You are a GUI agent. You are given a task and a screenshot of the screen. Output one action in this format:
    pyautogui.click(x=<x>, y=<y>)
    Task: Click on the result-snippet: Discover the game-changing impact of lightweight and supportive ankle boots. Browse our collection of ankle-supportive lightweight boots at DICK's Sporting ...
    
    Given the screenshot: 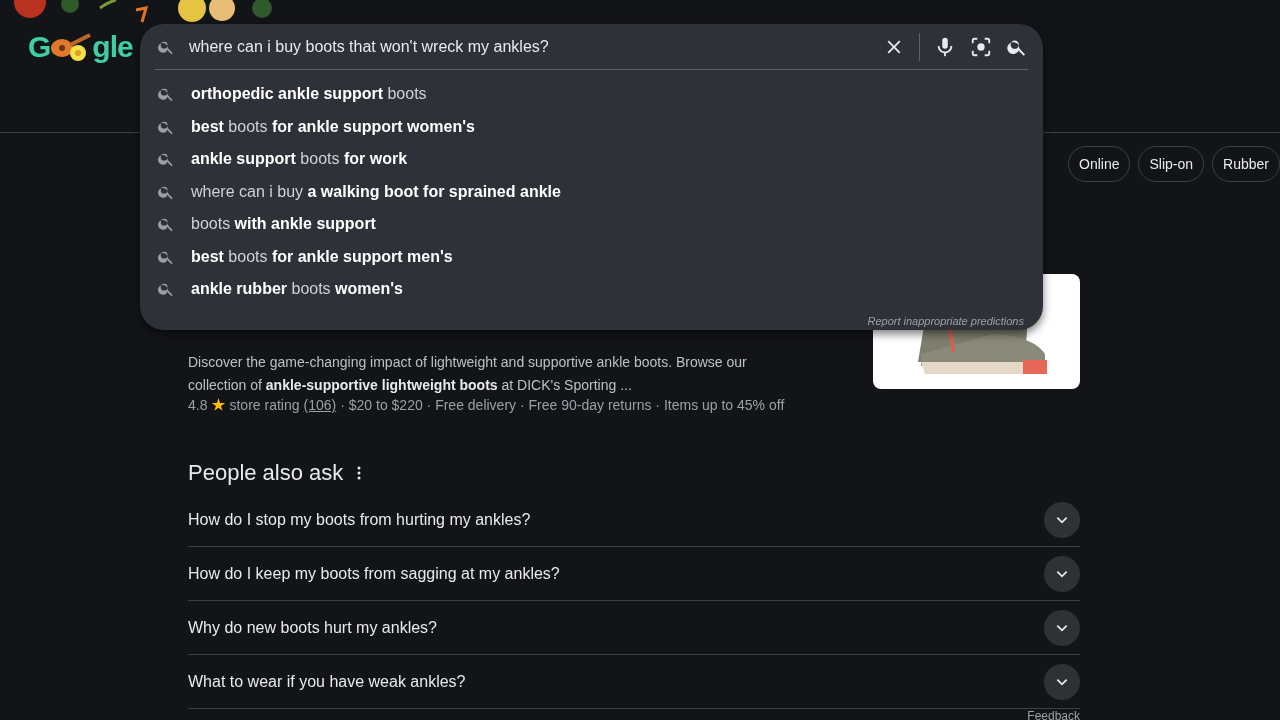 What is the action you would take?
    pyautogui.click(x=468, y=374)
    